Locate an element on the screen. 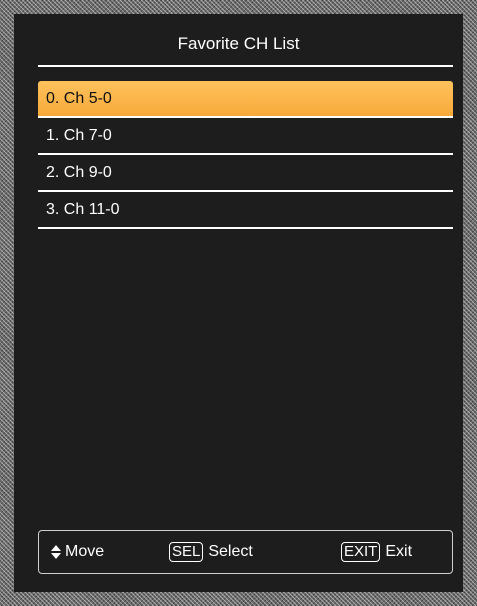 The width and height of the screenshot is (477, 606). channel-label: 3. Ch 11-0 is located at coordinates (83, 209).